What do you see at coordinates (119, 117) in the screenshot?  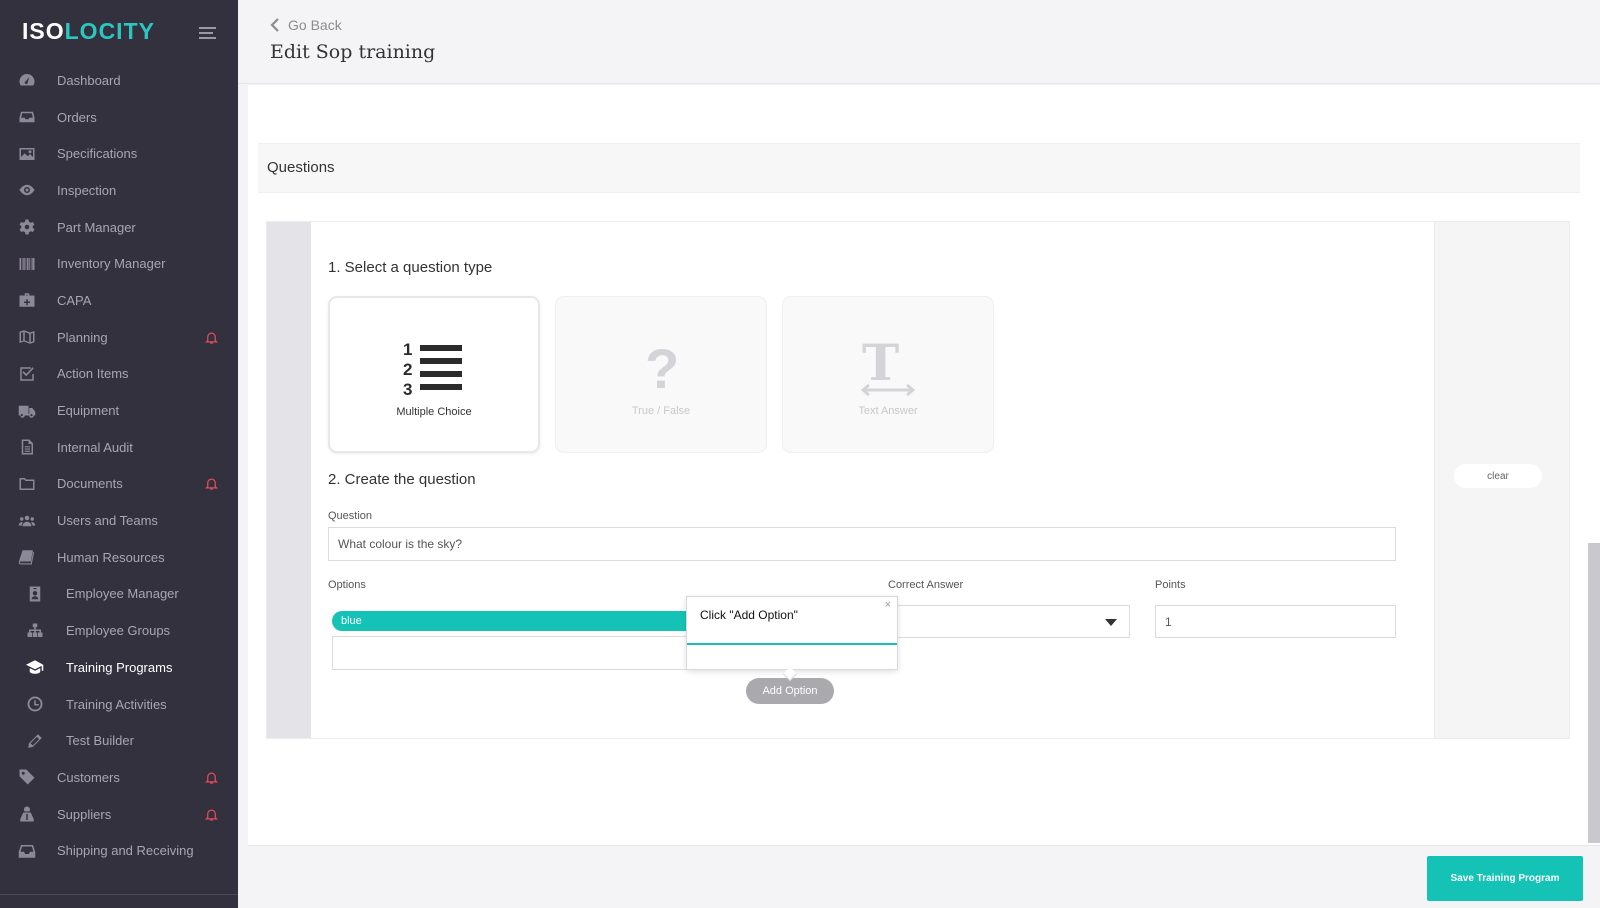 I see `sidebar-item-orders: Orders` at bounding box center [119, 117].